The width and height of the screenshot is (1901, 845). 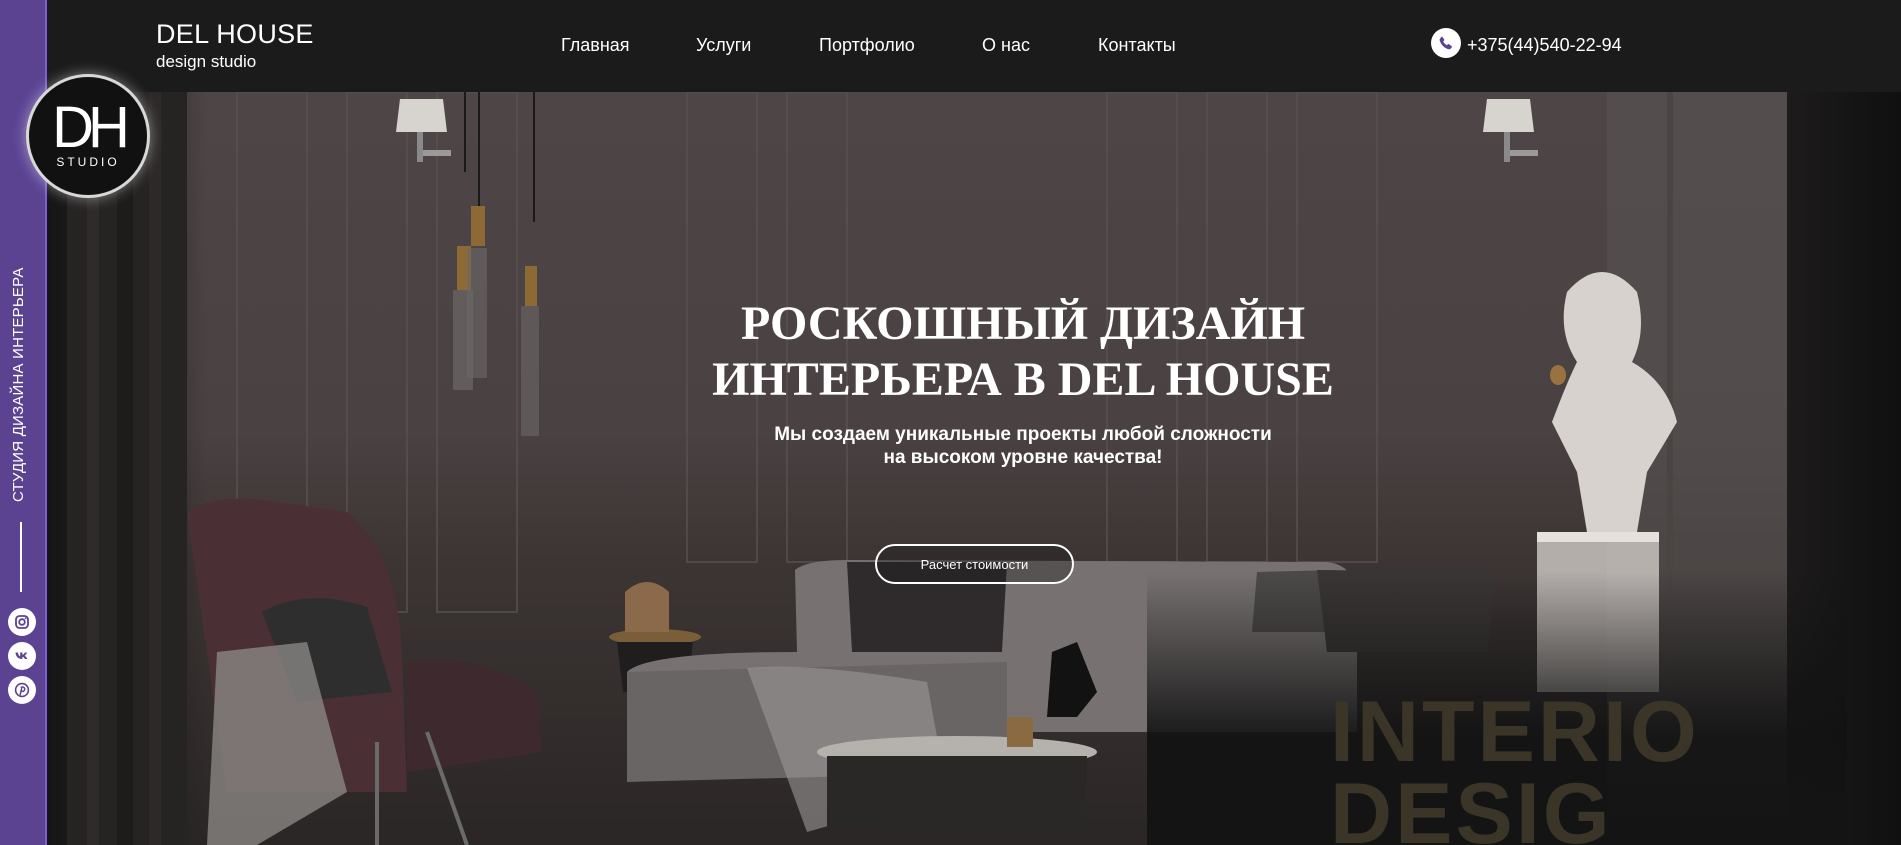 What do you see at coordinates (1023, 323) in the screenshot?
I see `hero-title-line1: РОСКОШНЫЙ ДИЗАЙН` at bounding box center [1023, 323].